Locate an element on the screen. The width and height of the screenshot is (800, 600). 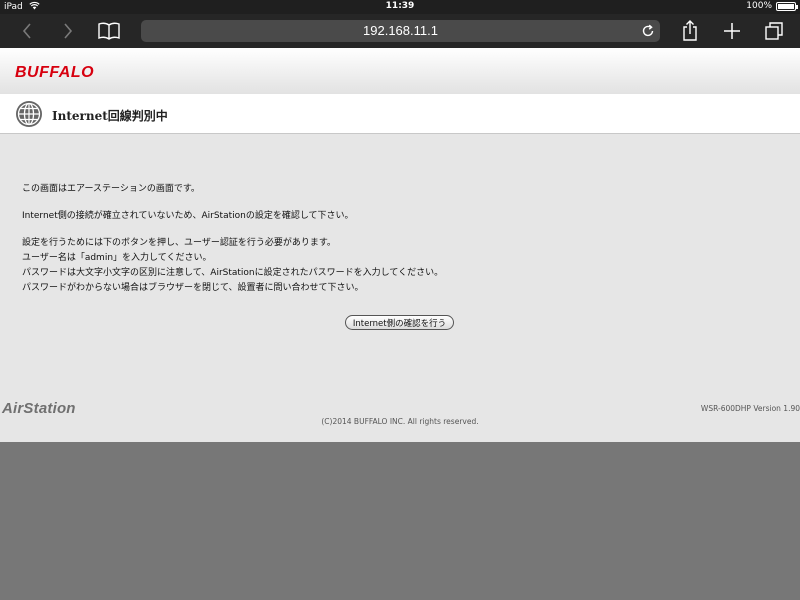
bookmarks-icon is located at coordinates (109, 31).